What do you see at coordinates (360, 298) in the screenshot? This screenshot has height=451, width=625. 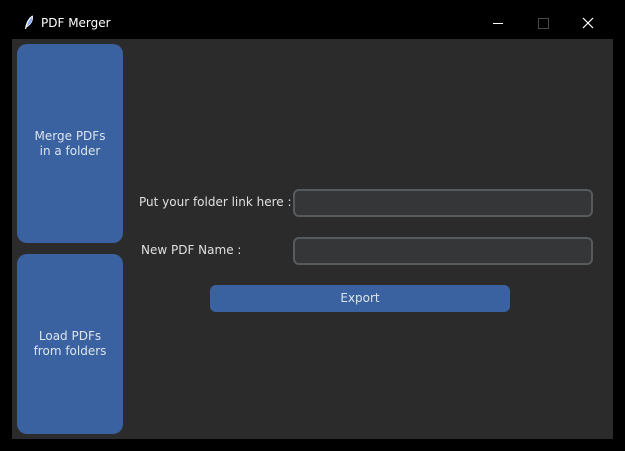 I see `export-button: Export` at bounding box center [360, 298].